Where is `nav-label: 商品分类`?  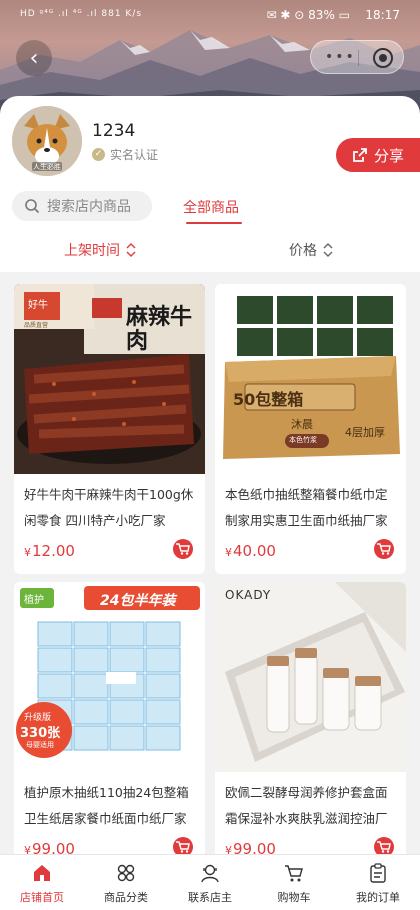 nav-label: 商品分类 is located at coordinates (126, 897).